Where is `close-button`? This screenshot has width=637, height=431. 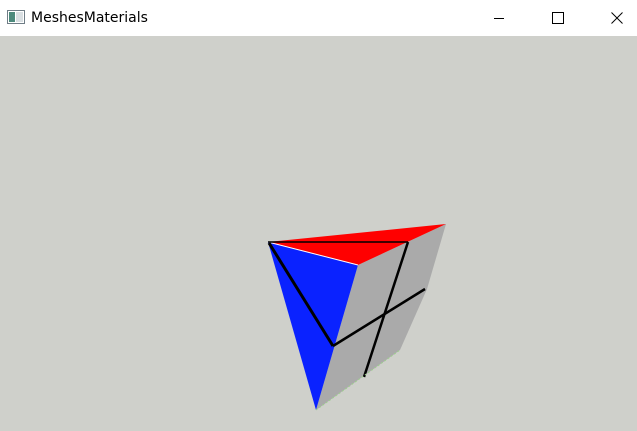
close-button is located at coordinates (615, 18).